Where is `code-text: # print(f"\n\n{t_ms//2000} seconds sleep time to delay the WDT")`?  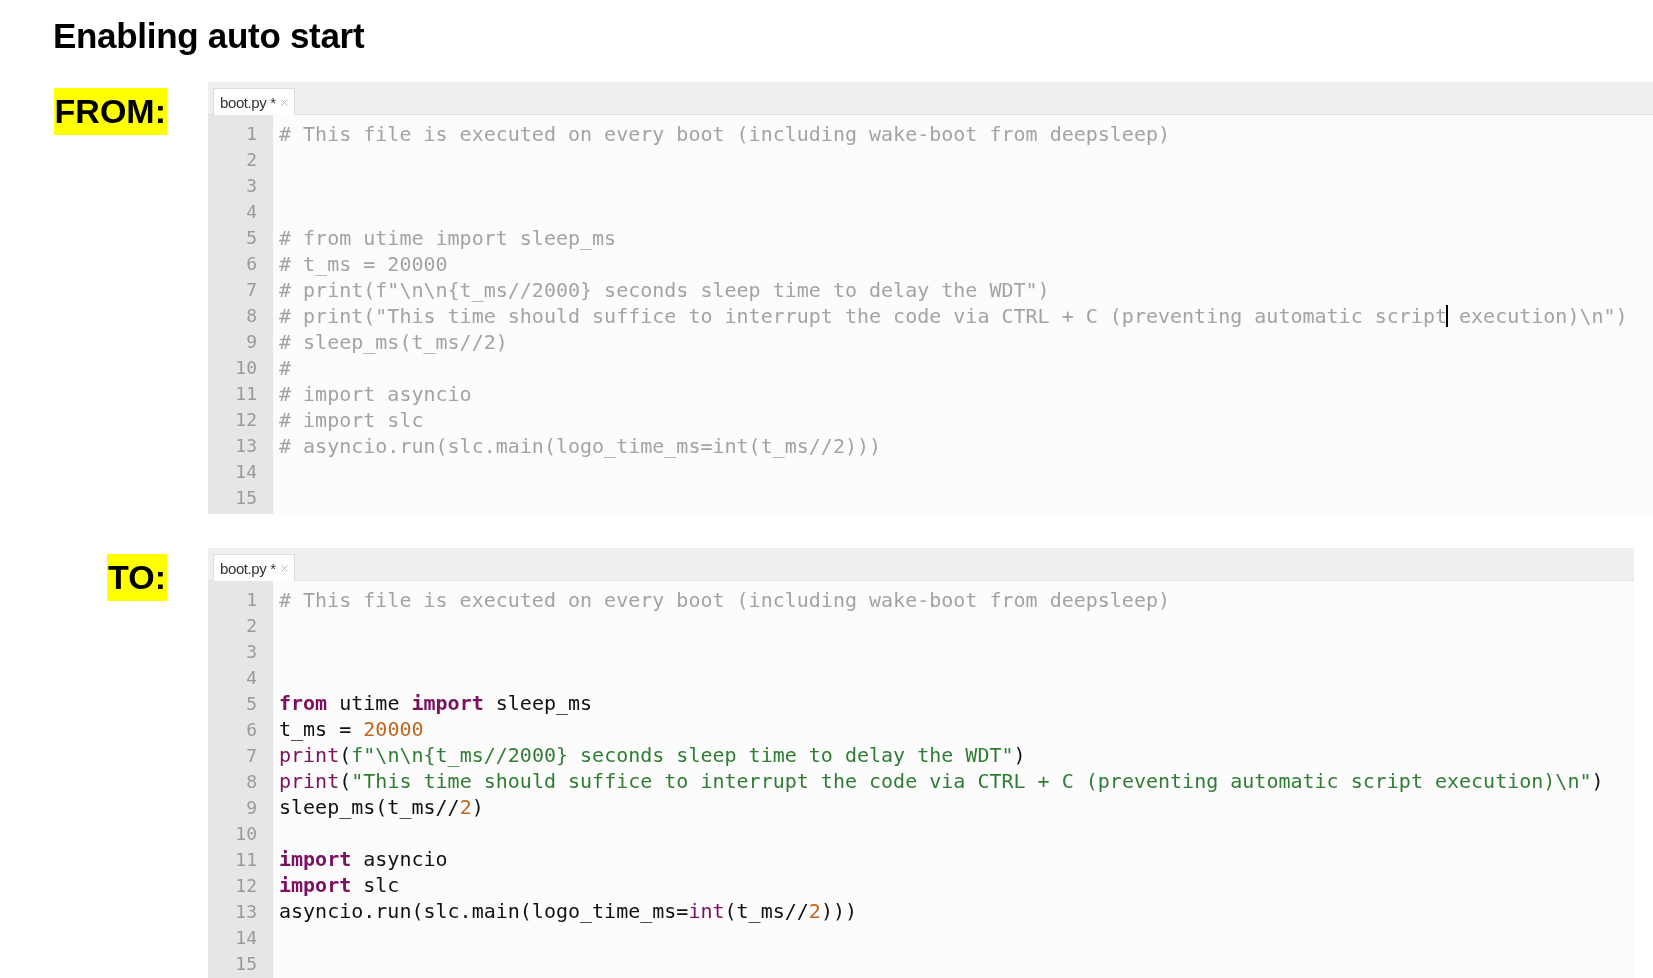
code-text: # print(f"\n\n{t_ms//2000} seconds sleep time to delay the WDT") is located at coordinates (664, 290).